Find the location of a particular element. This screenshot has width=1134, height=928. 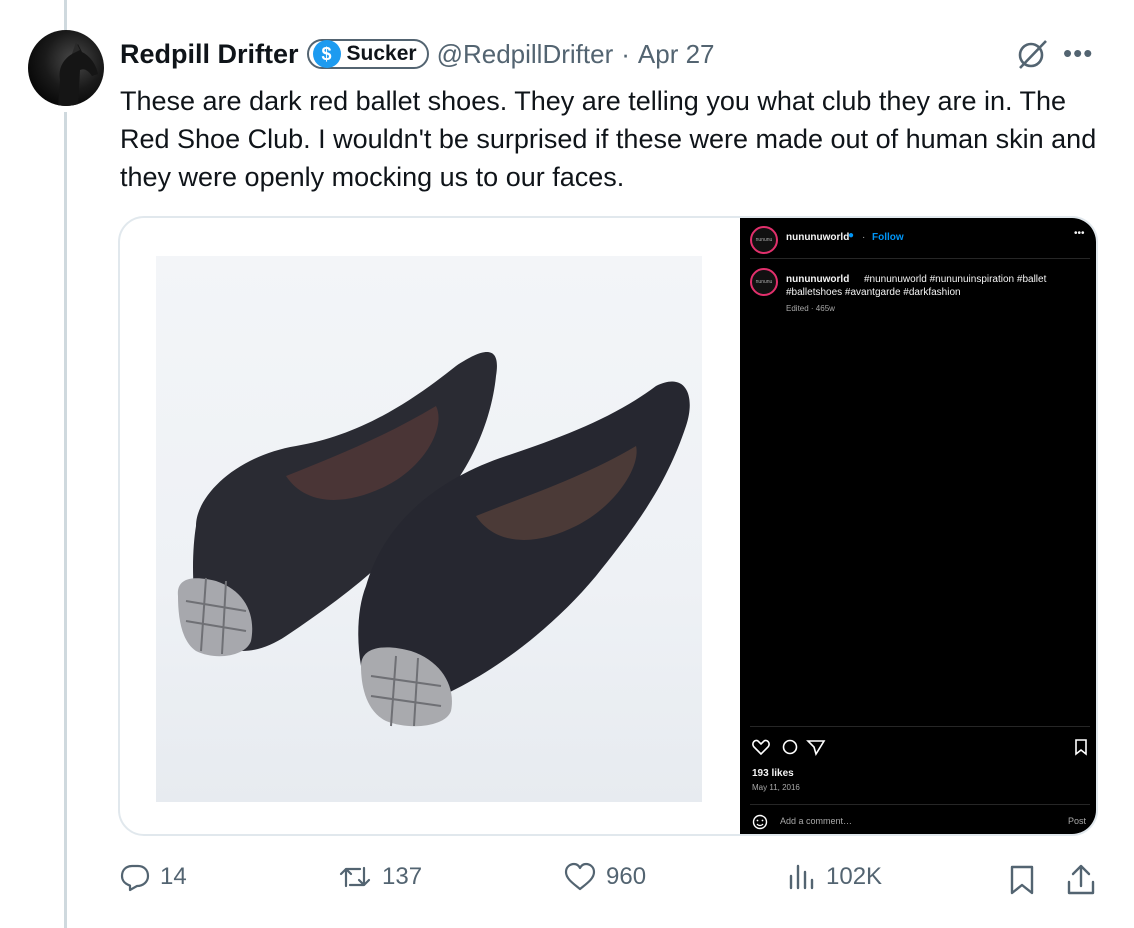

repost-count: 137 is located at coordinates (402, 876).